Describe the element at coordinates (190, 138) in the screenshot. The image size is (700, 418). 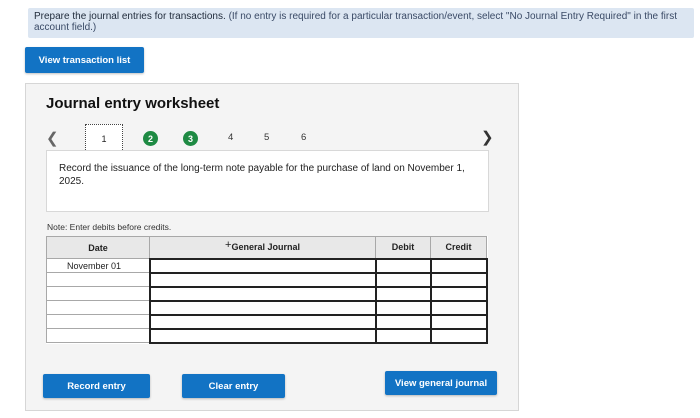
I see `pager-item-3: 3` at that location.